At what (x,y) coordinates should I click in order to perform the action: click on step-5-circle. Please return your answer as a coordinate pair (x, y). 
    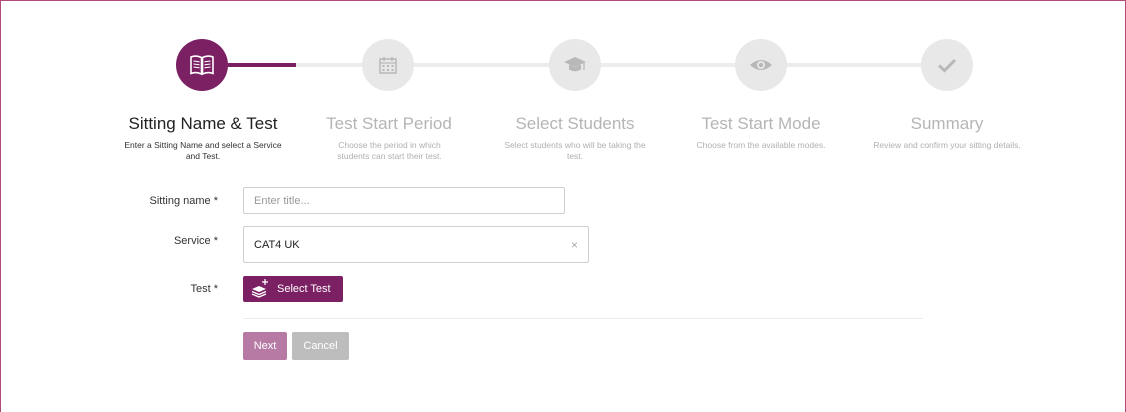
    Looking at the image, I should click on (947, 65).